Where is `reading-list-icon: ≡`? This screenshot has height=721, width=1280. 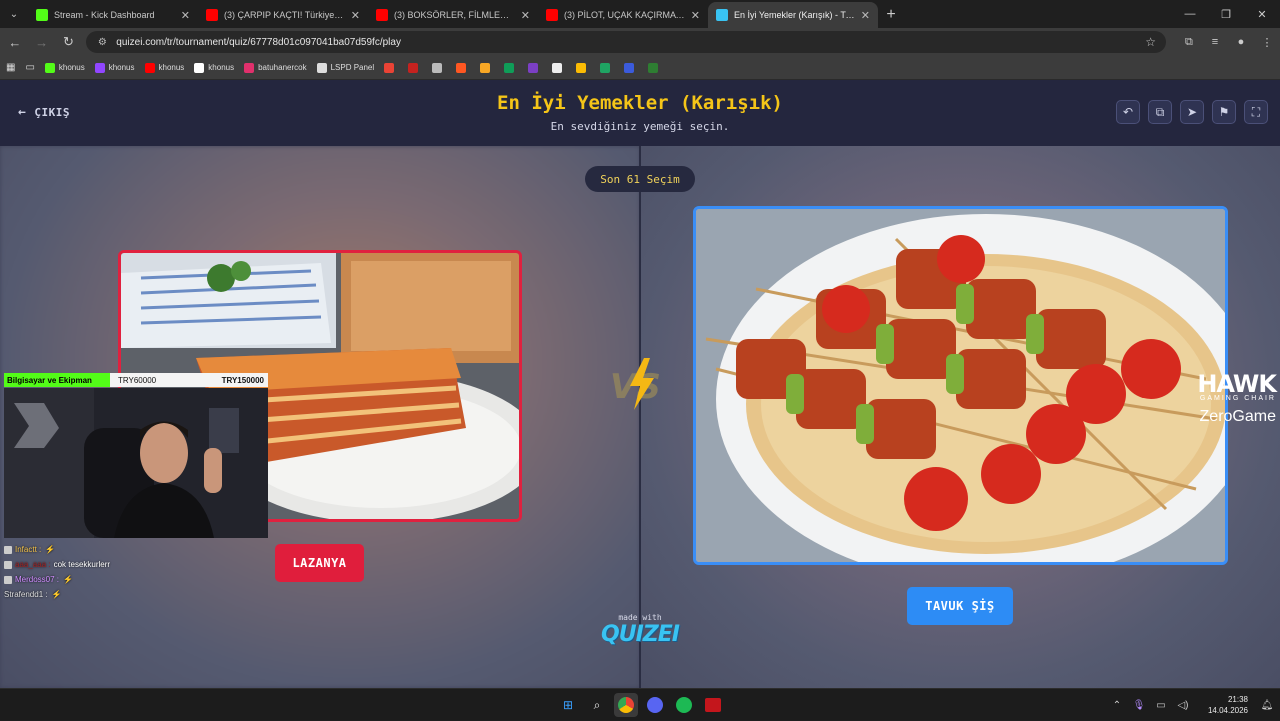 reading-list-icon: ≡ is located at coordinates (1215, 42).